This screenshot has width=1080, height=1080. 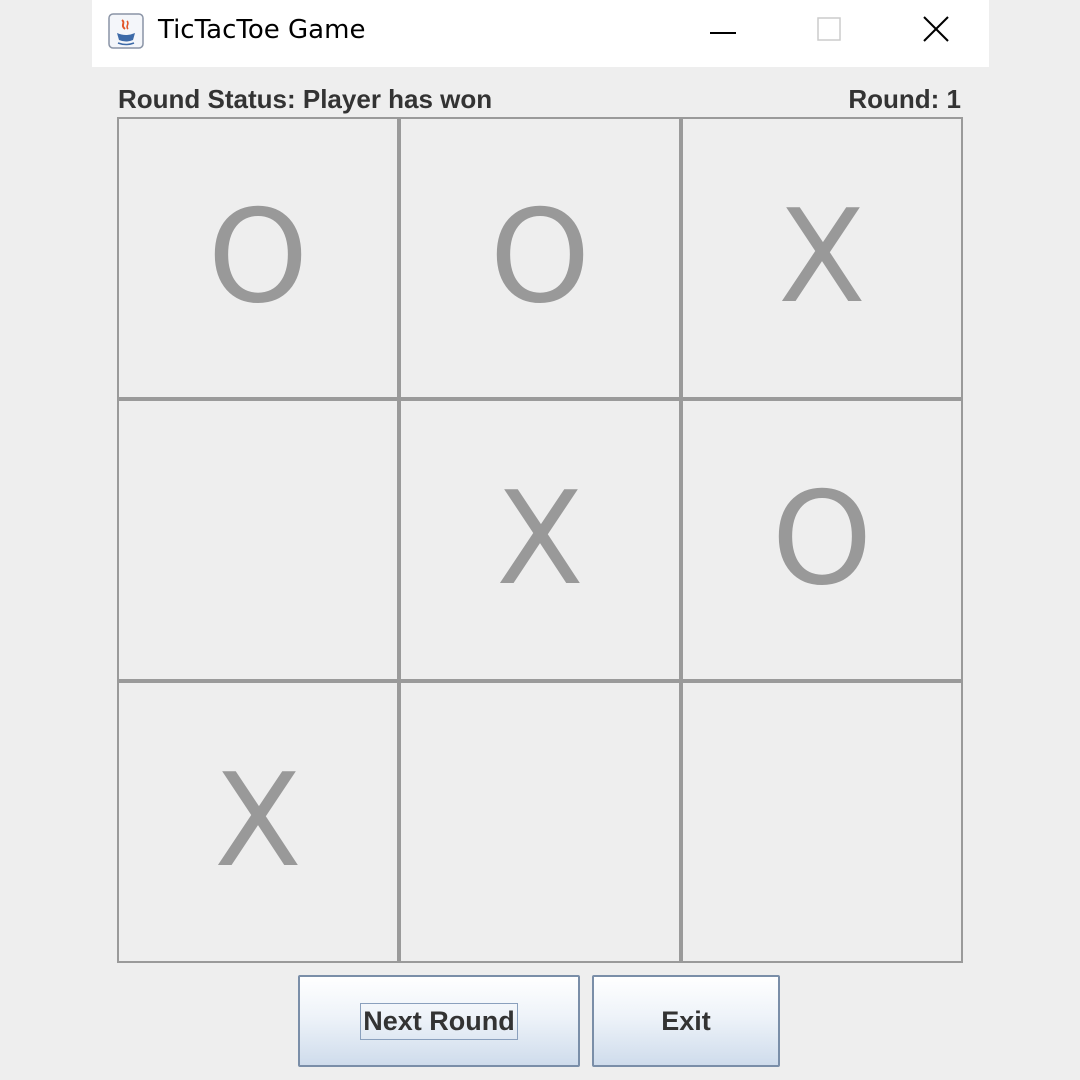 I want to click on exit-label: Exit, so click(x=686, y=1020).